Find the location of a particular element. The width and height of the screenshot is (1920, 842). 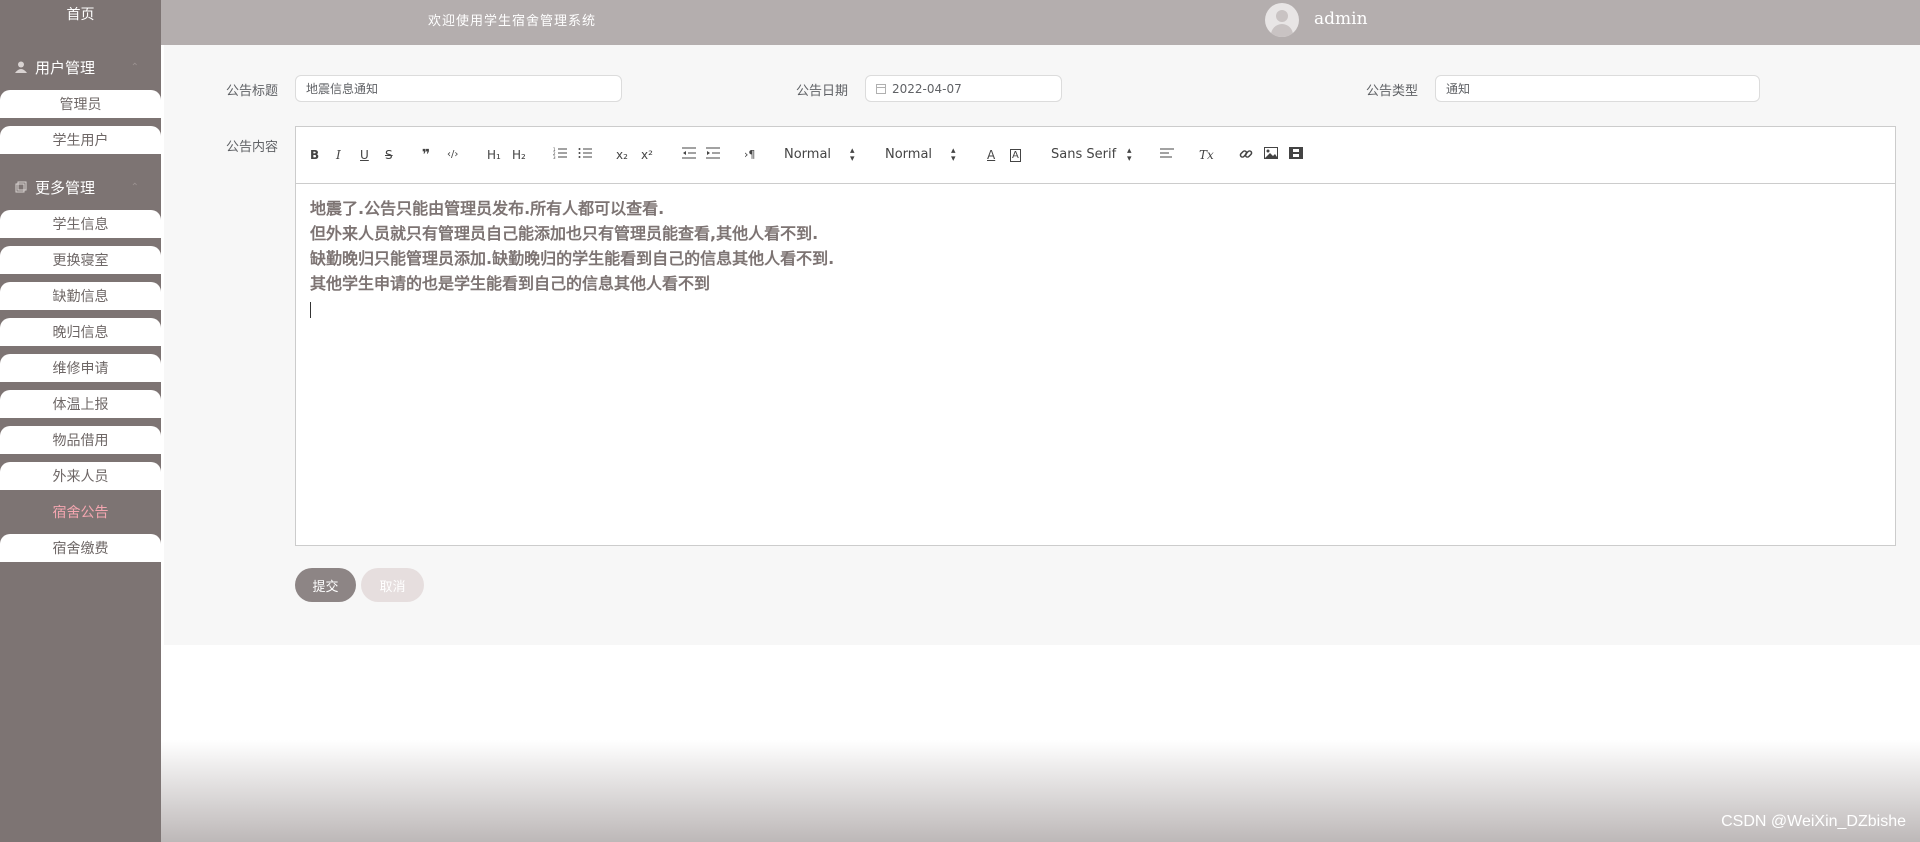

blockquote-button: ❞ is located at coordinates (426, 155).